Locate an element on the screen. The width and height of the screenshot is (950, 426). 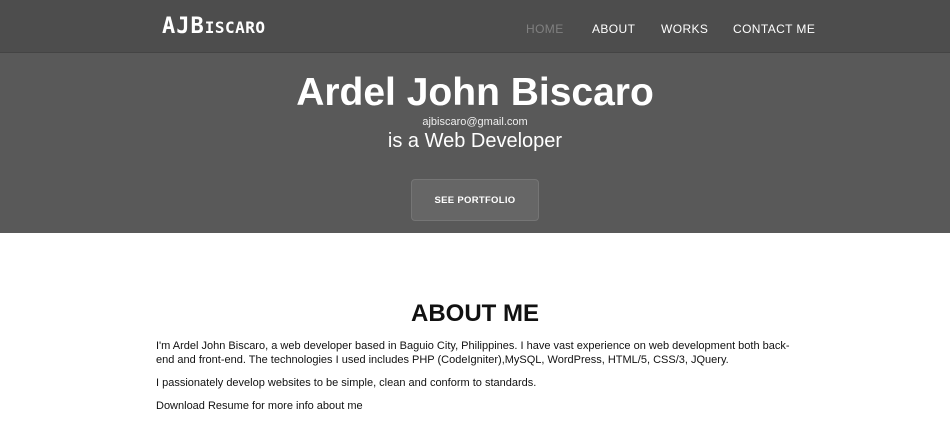
about-title: ABOUT ME is located at coordinates (475, 313).